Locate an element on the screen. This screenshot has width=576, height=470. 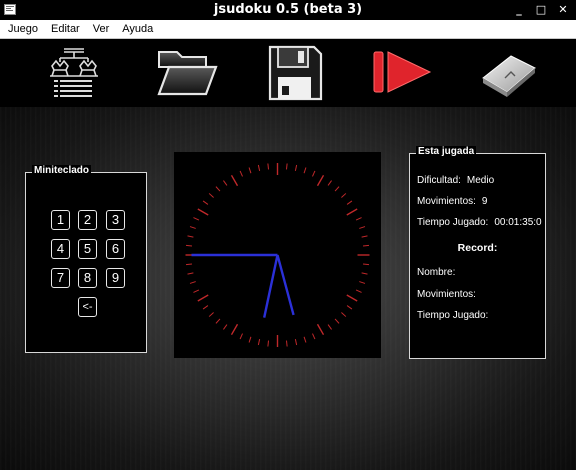
key-2: 2 is located at coordinates (87, 220).